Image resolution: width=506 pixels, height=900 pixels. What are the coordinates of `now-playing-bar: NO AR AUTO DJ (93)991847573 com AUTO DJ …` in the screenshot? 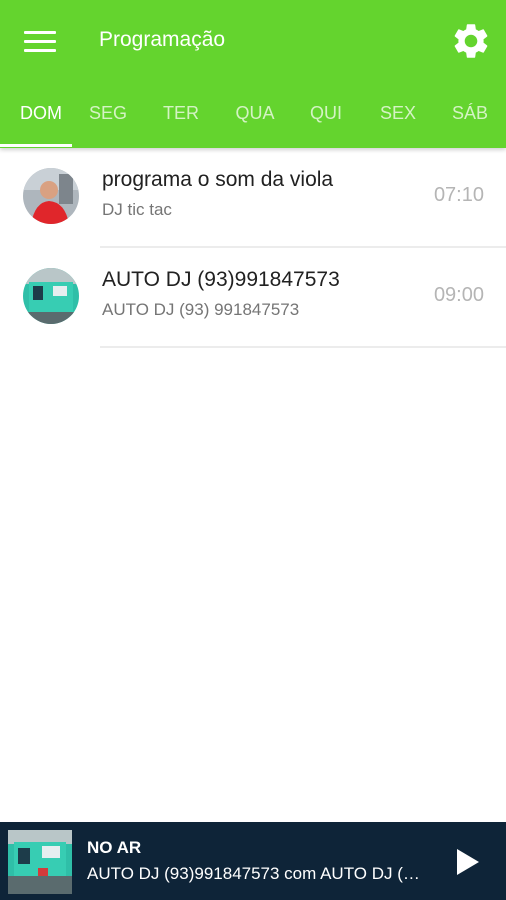 It's located at (253, 861).